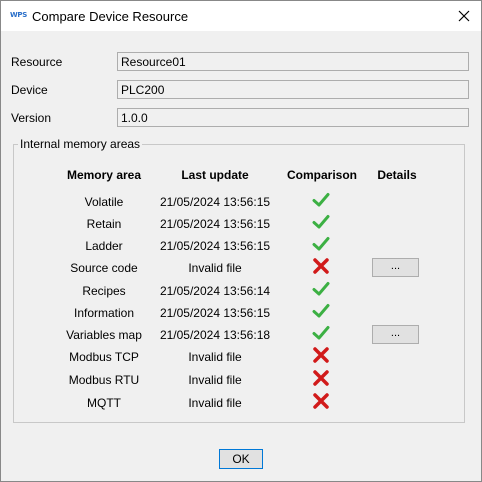 The width and height of the screenshot is (482, 482). Describe the element at coordinates (37, 62) in the screenshot. I see `resource-label: Resource` at that location.